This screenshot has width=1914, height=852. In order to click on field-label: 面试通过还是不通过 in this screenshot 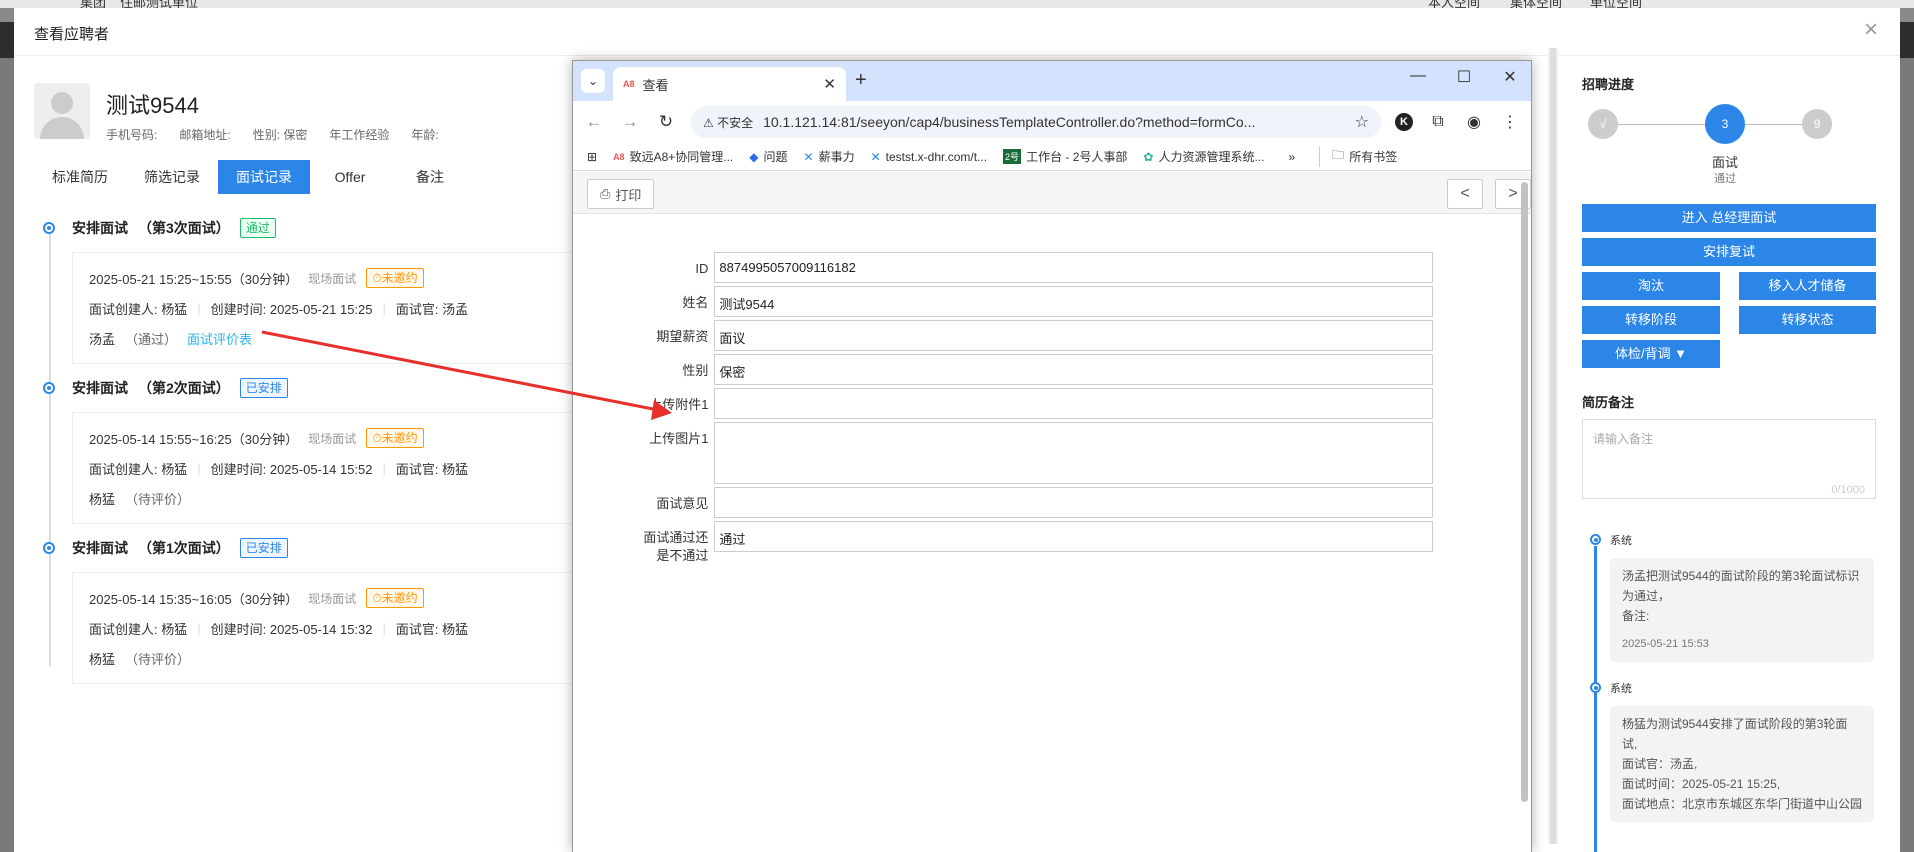, I will do `click(676, 546)`.